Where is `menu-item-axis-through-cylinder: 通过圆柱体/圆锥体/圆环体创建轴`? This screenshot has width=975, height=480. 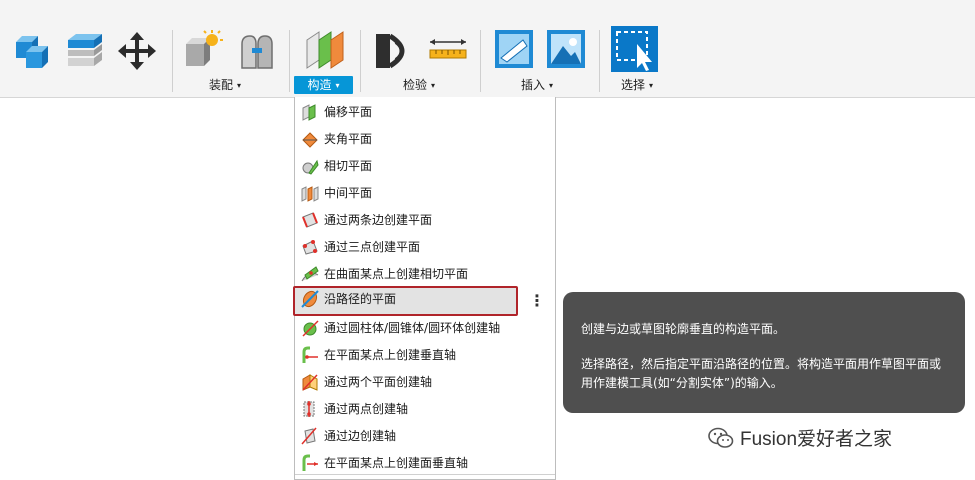
menu-item-axis-through-cylinder: 通过圆柱体/圆锥体/圆环体创建轴 is located at coordinates (425, 328).